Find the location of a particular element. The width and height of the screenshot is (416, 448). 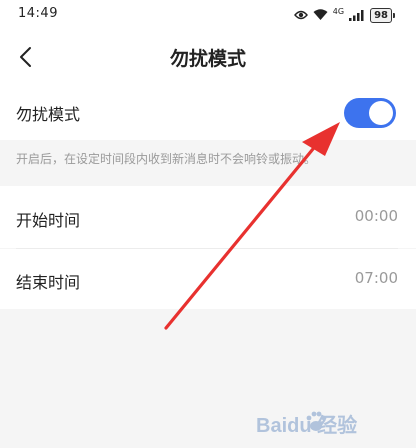

baidu-watermark: Baidu 经验 is located at coordinates (306, 424).